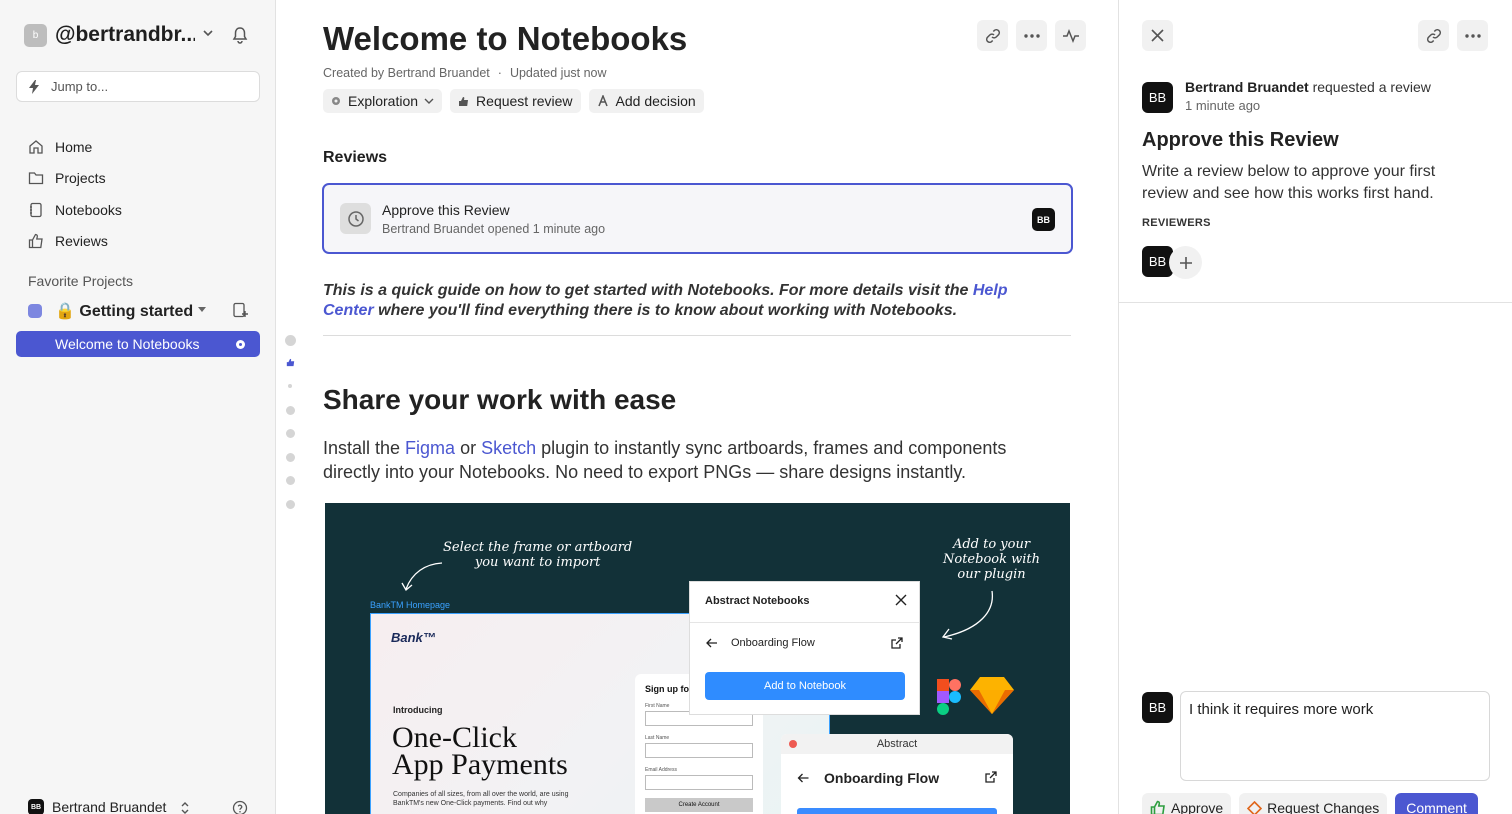 The image size is (1512, 814). What do you see at coordinates (202, 309) in the screenshot?
I see `caret-down-icon` at bounding box center [202, 309].